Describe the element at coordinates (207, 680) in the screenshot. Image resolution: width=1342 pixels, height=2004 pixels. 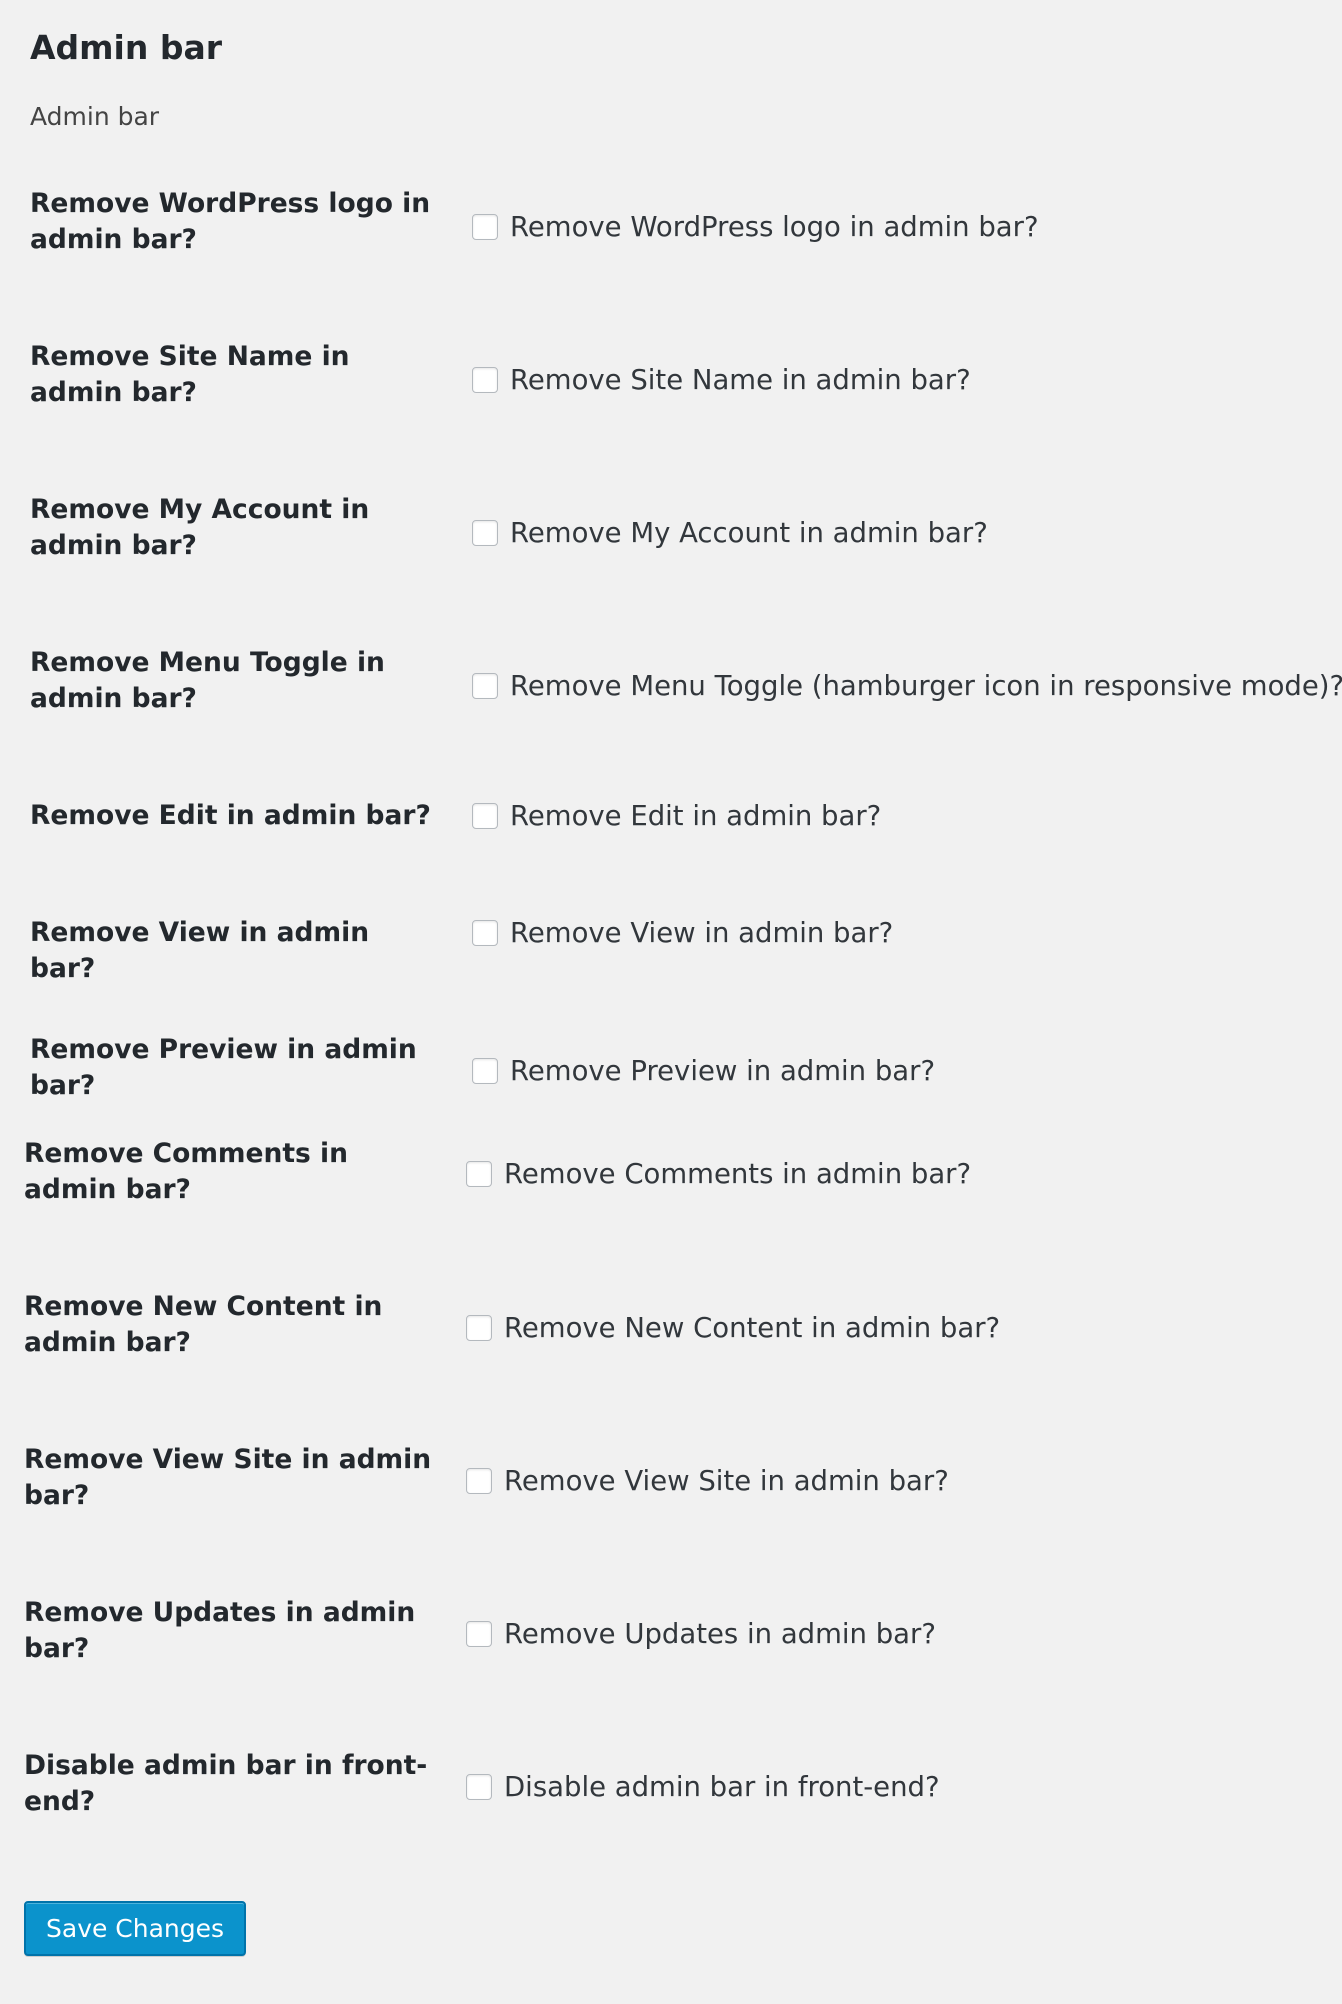
I see `setting-label: Remove Menu Toggle in admin bar?` at that location.